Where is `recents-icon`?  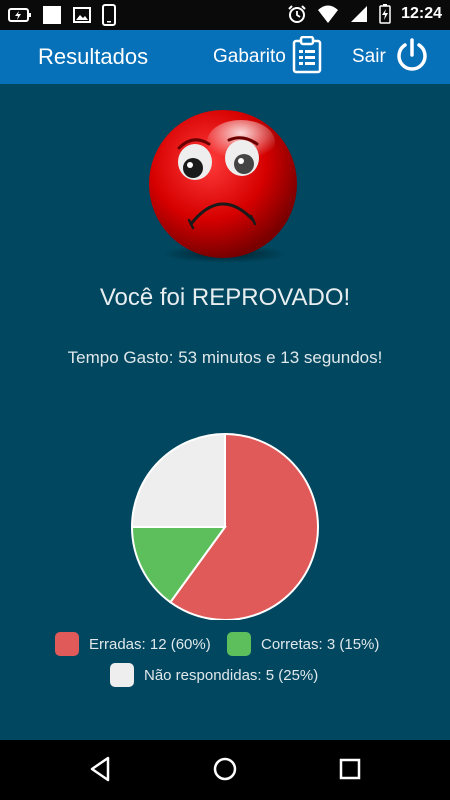 recents-icon is located at coordinates (350, 771).